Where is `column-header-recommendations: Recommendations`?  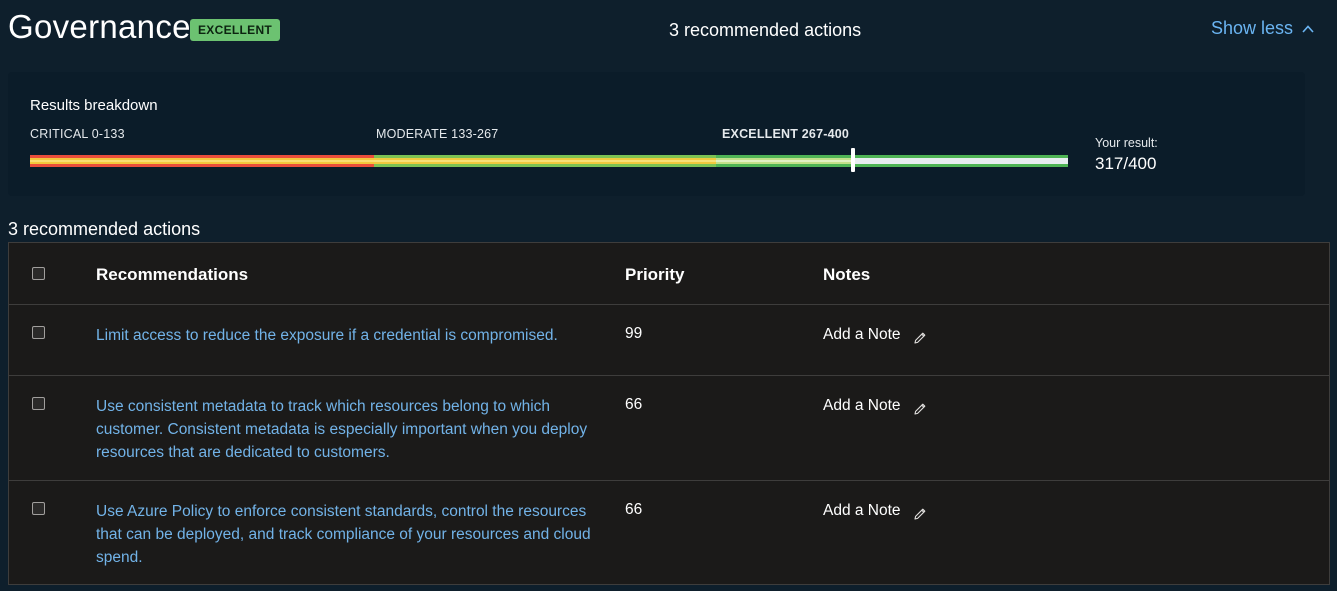 column-header-recommendations: Recommendations is located at coordinates (172, 275).